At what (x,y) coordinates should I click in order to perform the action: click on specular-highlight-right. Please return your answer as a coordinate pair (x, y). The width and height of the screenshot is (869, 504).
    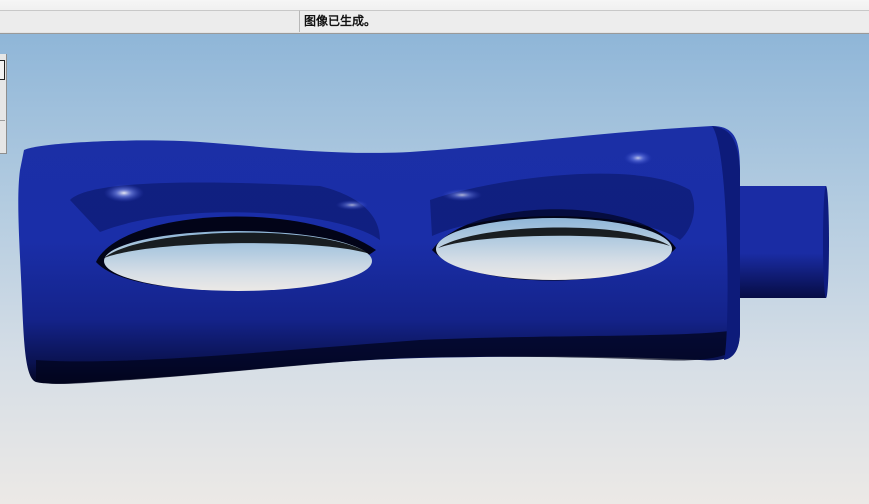
    Looking at the image, I should click on (638, 158).